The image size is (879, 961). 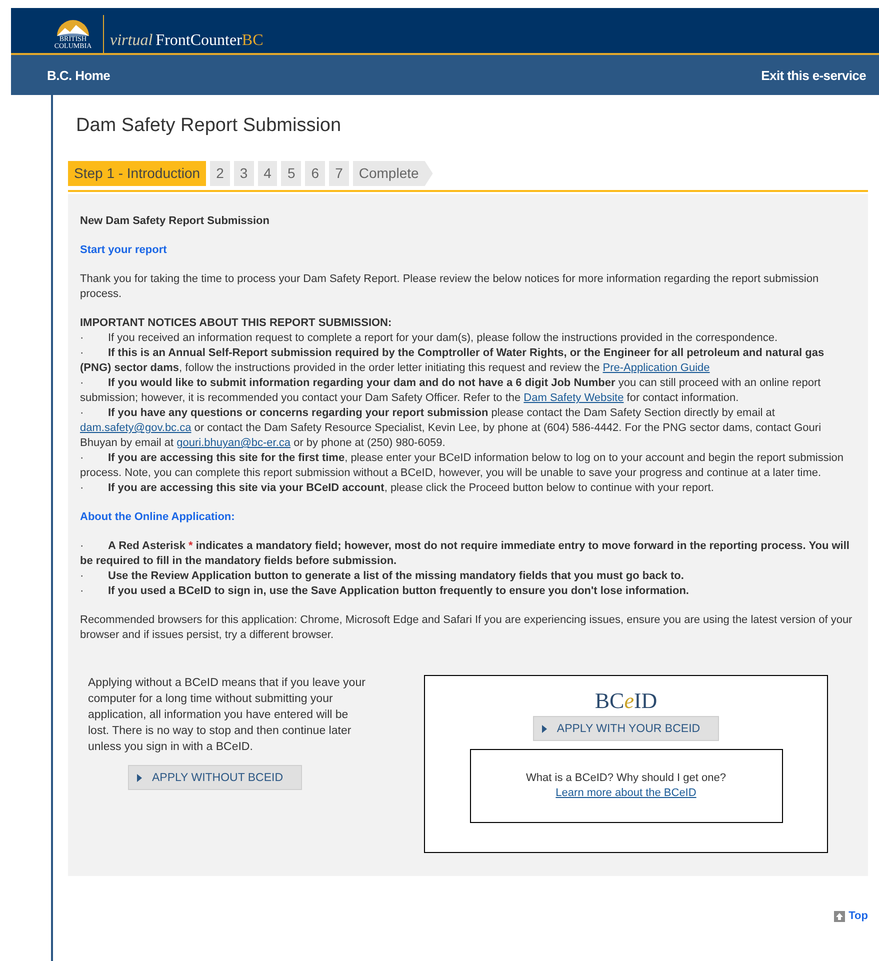 I want to click on step-tab: 7, so click(x=339, y=173).